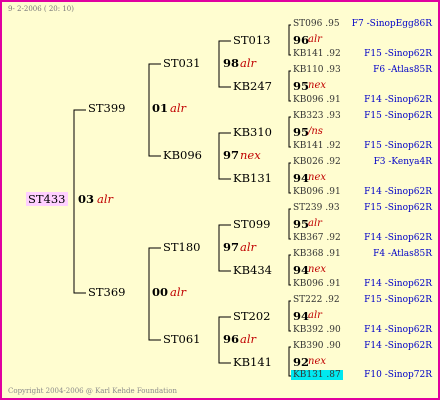 Image resolution: width=440 pixels, height=400 pixels. Describe the element at coordinates (182, 63) in the screenshot. I see `gen3-1-name: ST031` at that location.